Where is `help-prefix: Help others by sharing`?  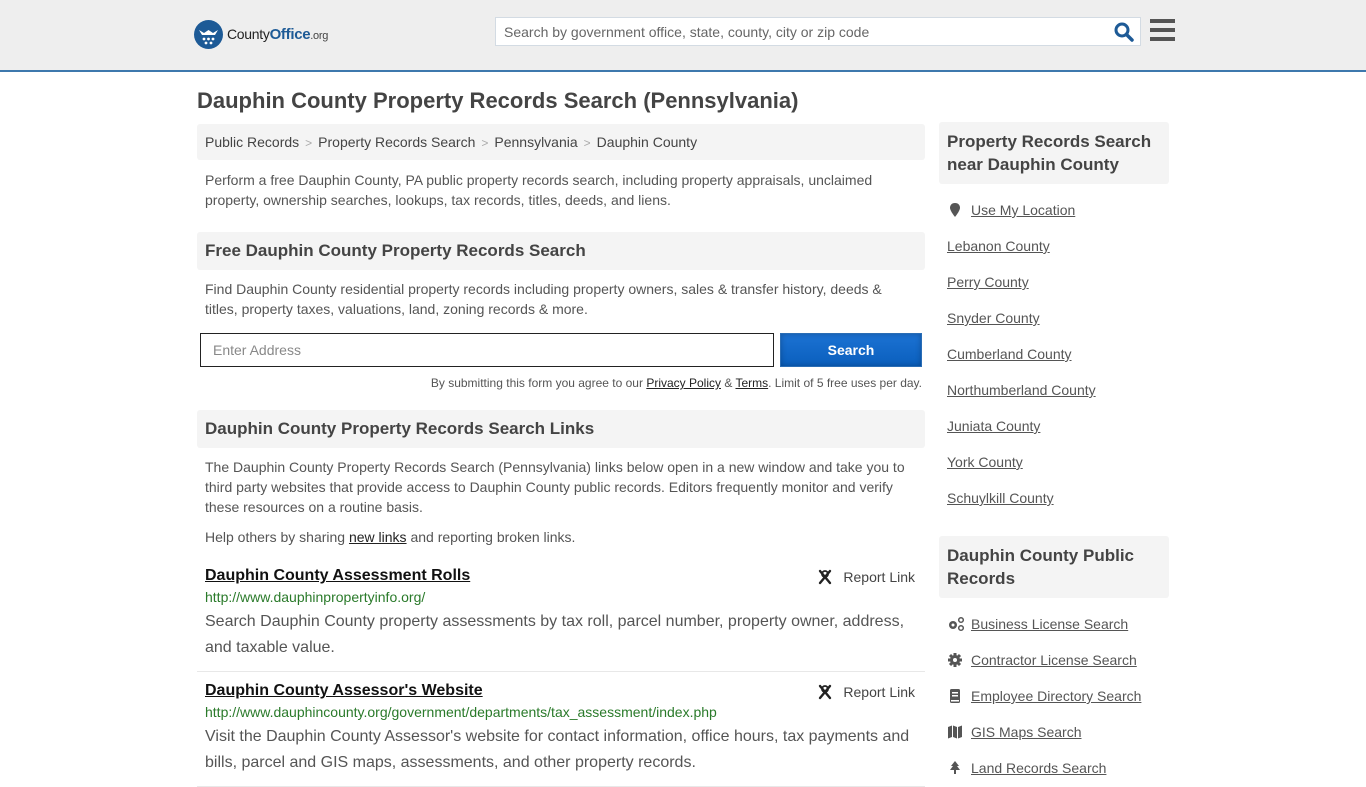 help-prefix: Help others by sharing is located at coordinates (277, 537).